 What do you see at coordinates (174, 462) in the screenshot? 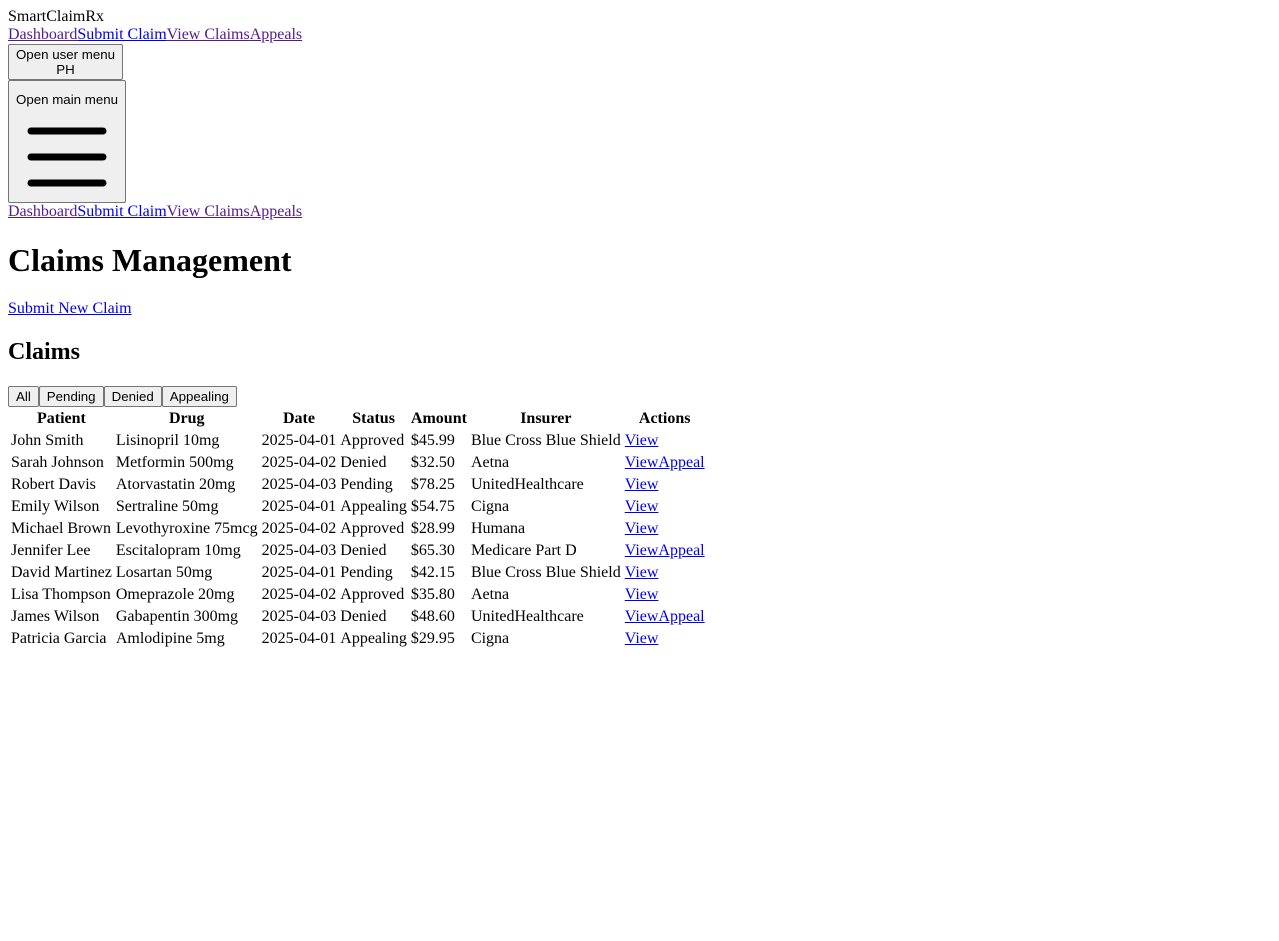
I see `cell-drug: Metformin 500mg` at bounding box center [174, 462].